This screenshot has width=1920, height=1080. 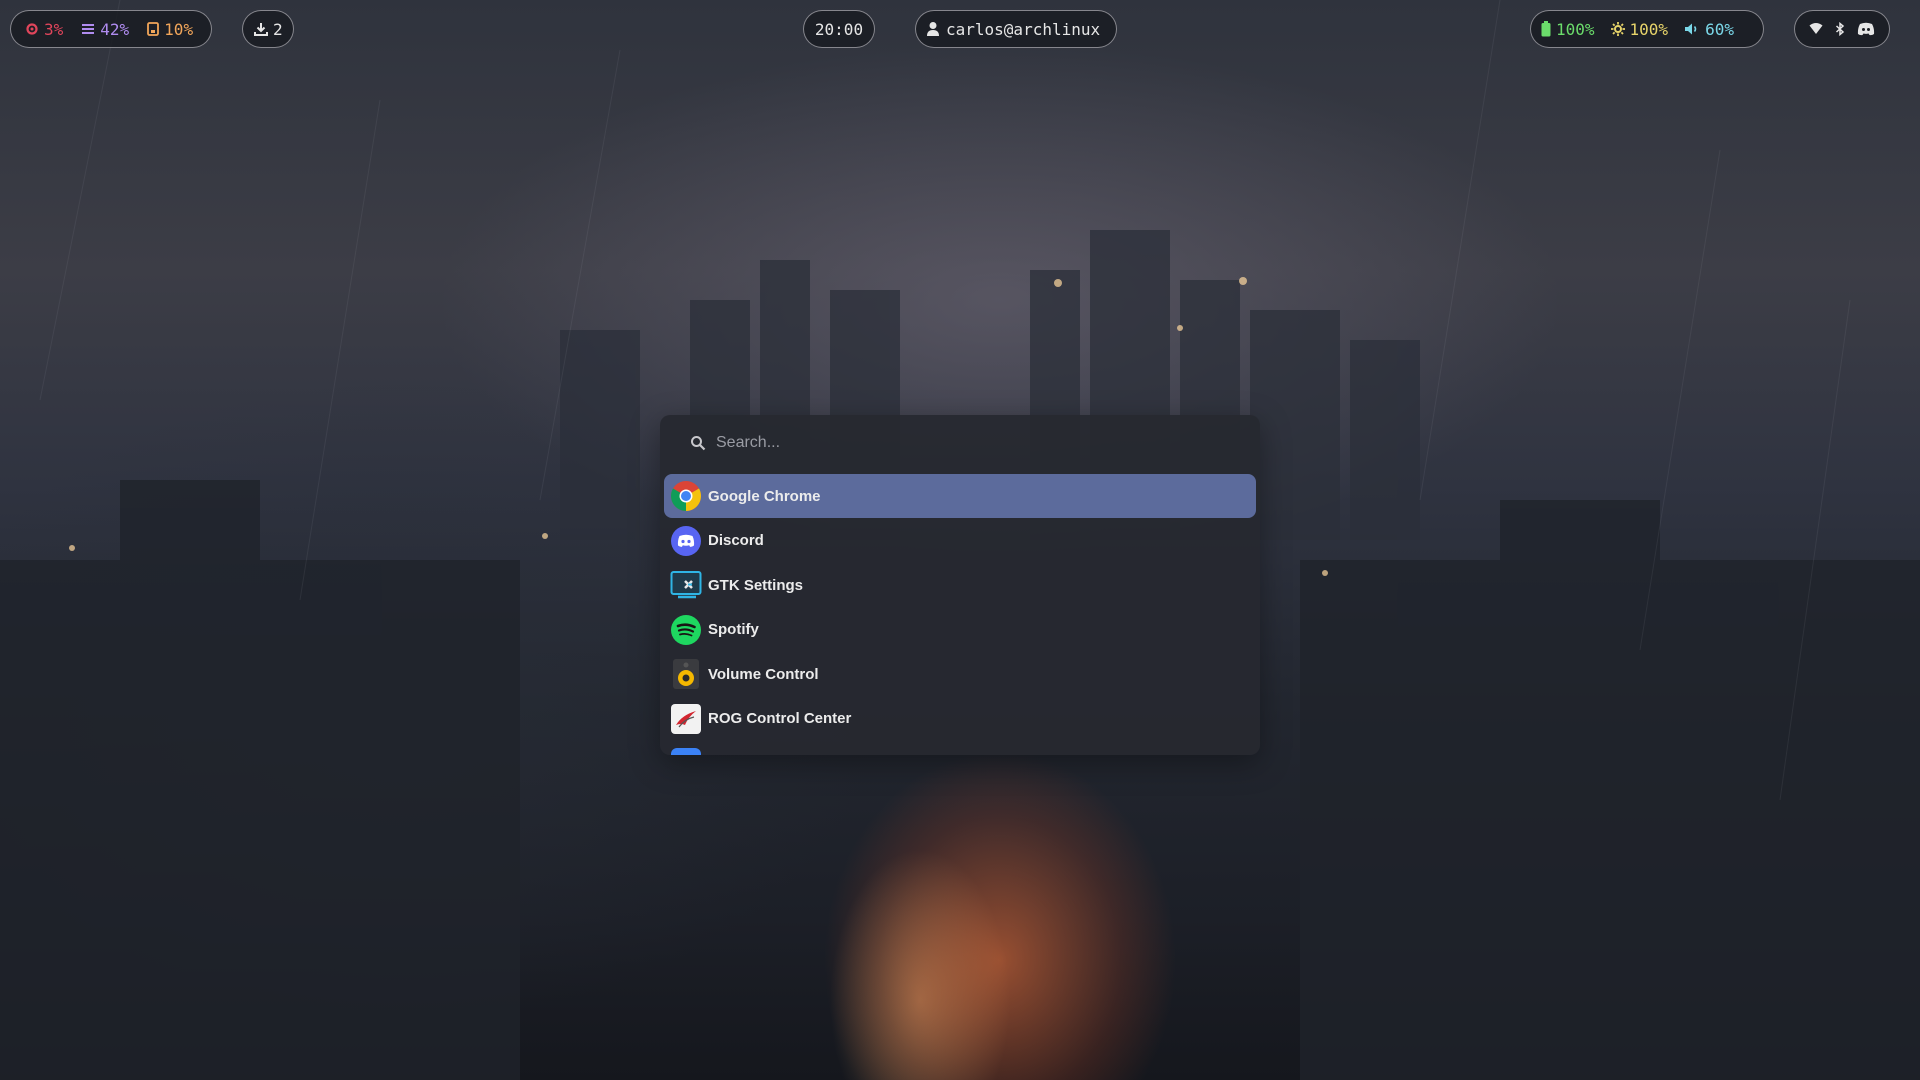 I want to click on battery-icon, so click(x=1546, y=29).